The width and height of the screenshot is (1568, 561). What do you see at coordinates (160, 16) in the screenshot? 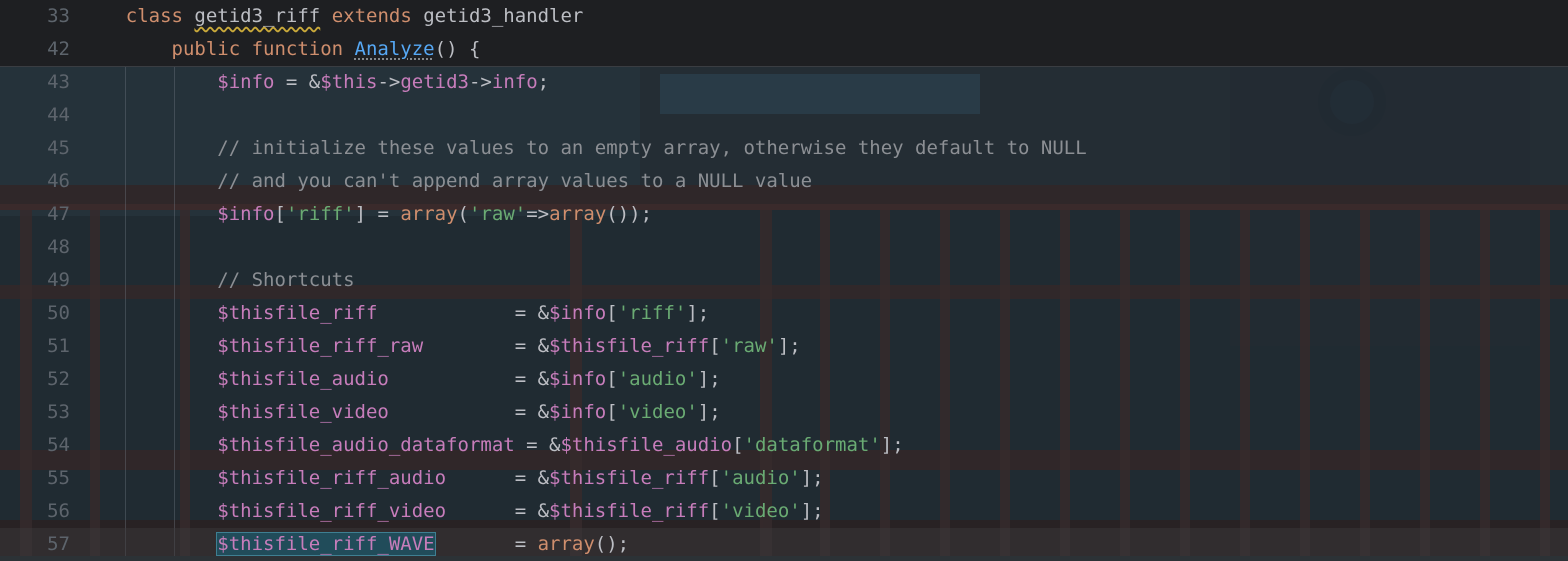
I see `code-token: class` at bounding box center [160, 16].